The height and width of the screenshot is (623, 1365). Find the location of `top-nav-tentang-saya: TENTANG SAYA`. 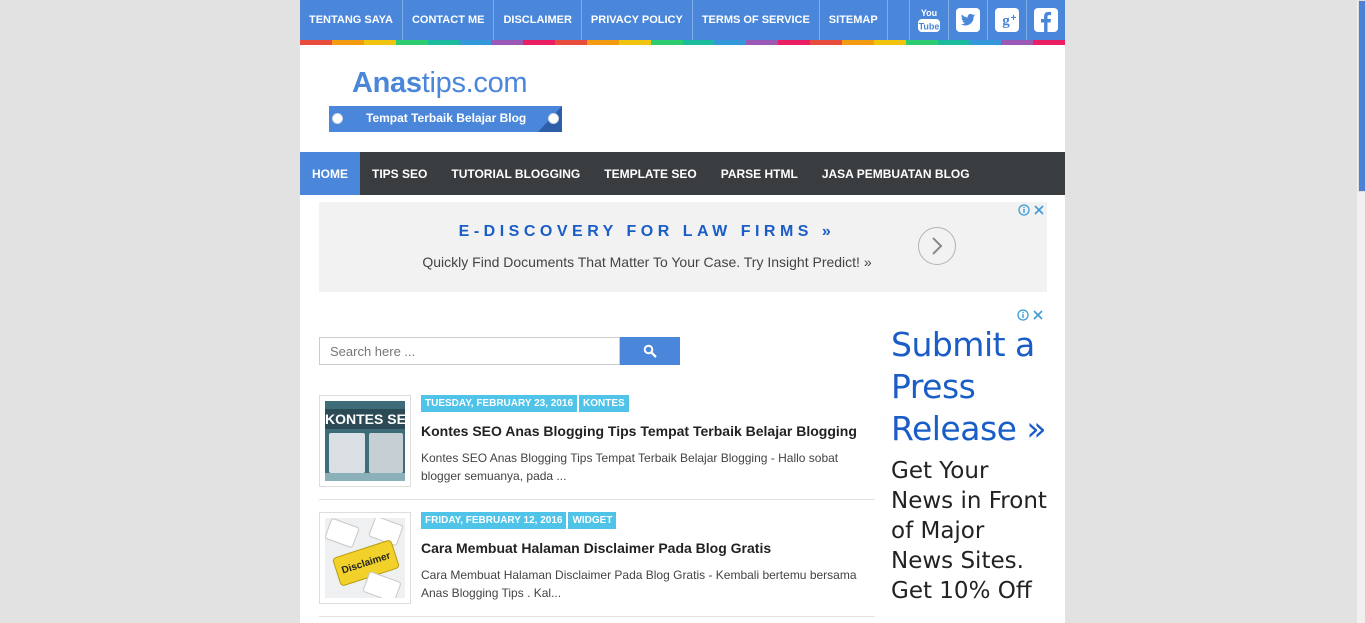

top-nav-tentang-saya: TENTANG SAYA is located at coordinates (351, 20).